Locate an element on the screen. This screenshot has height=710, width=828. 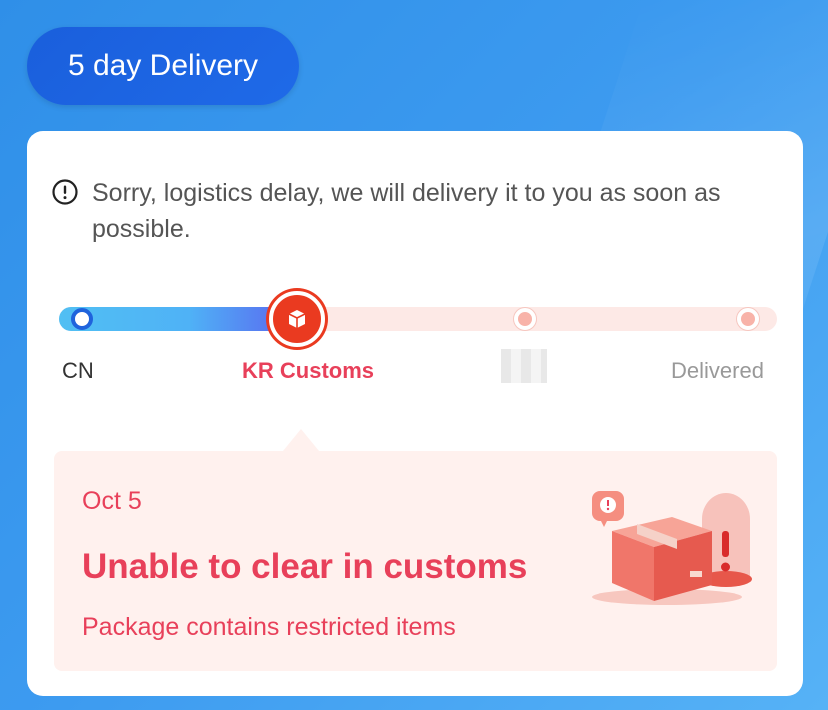
delivery-time-badge: 5 day Delivery is located at coordinates (163, 66).